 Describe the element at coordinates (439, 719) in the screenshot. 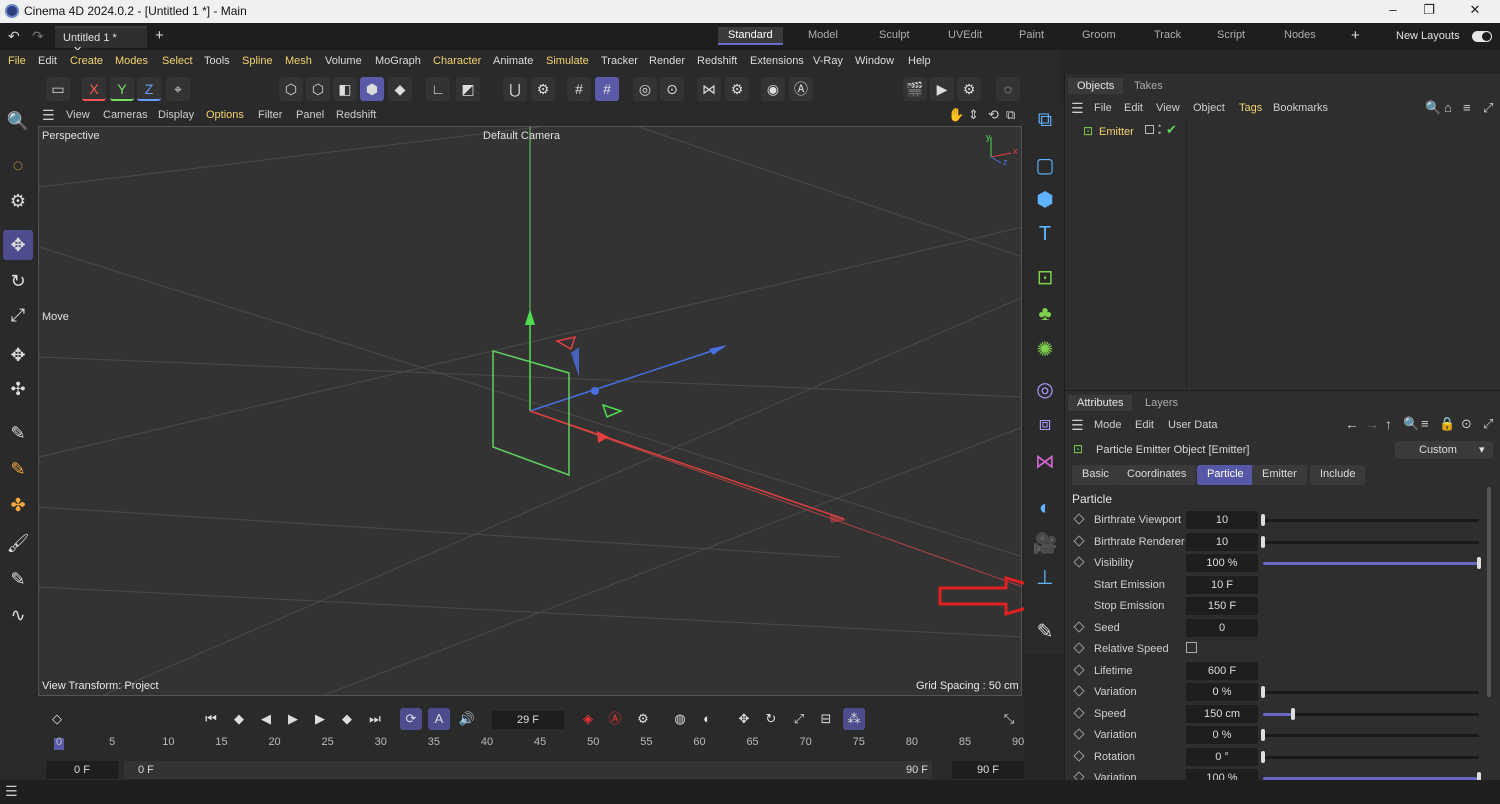

I see `playback-rate-icon: A` at that location.